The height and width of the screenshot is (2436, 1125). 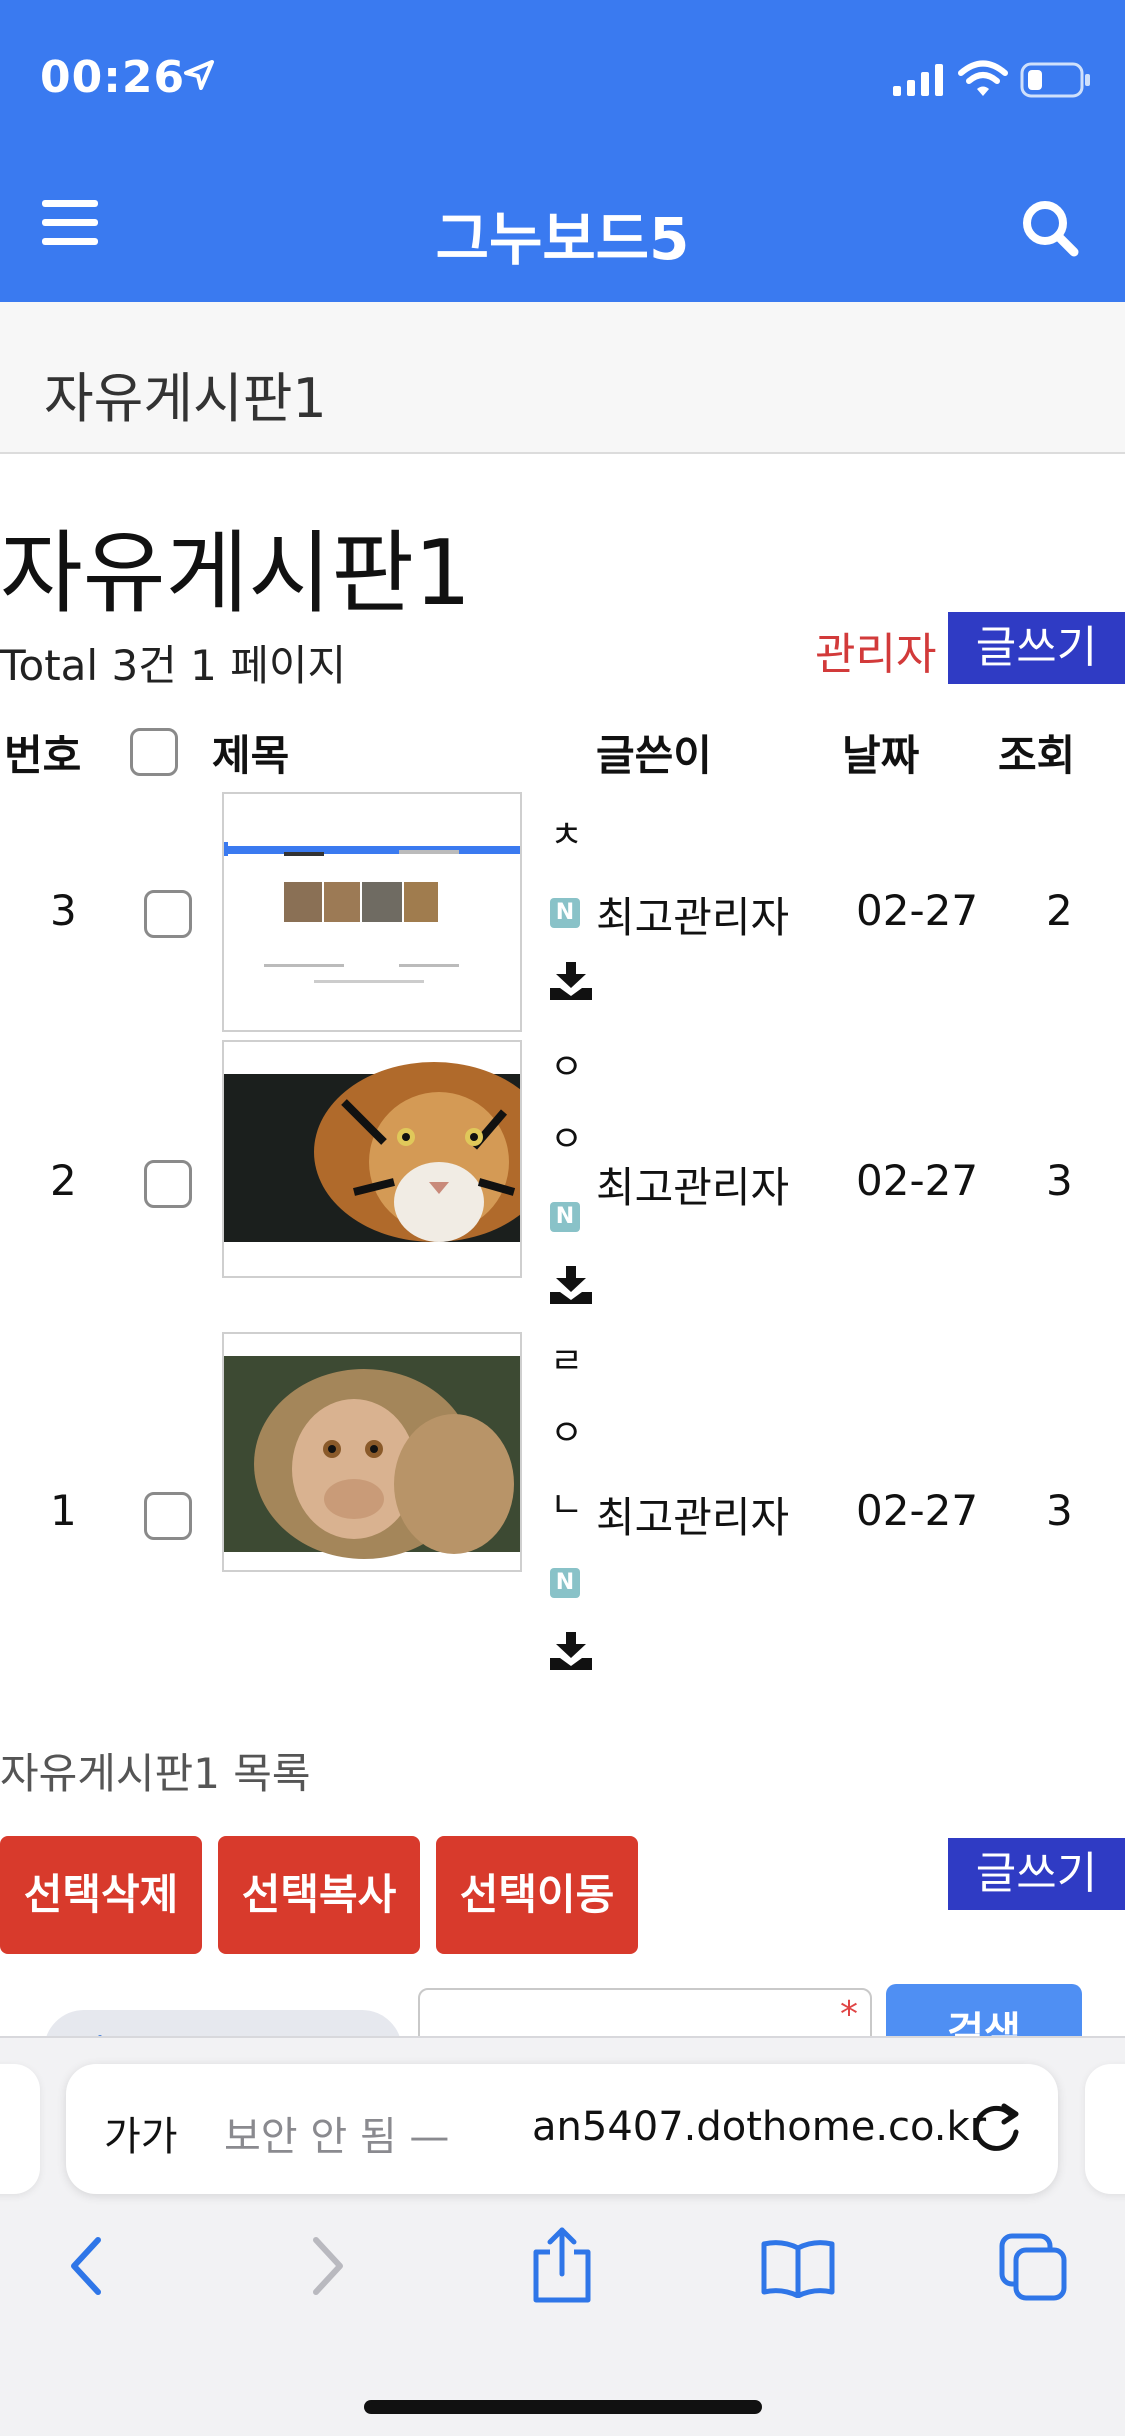 I want to click on monkey-image, so click(x=372, y=1452).